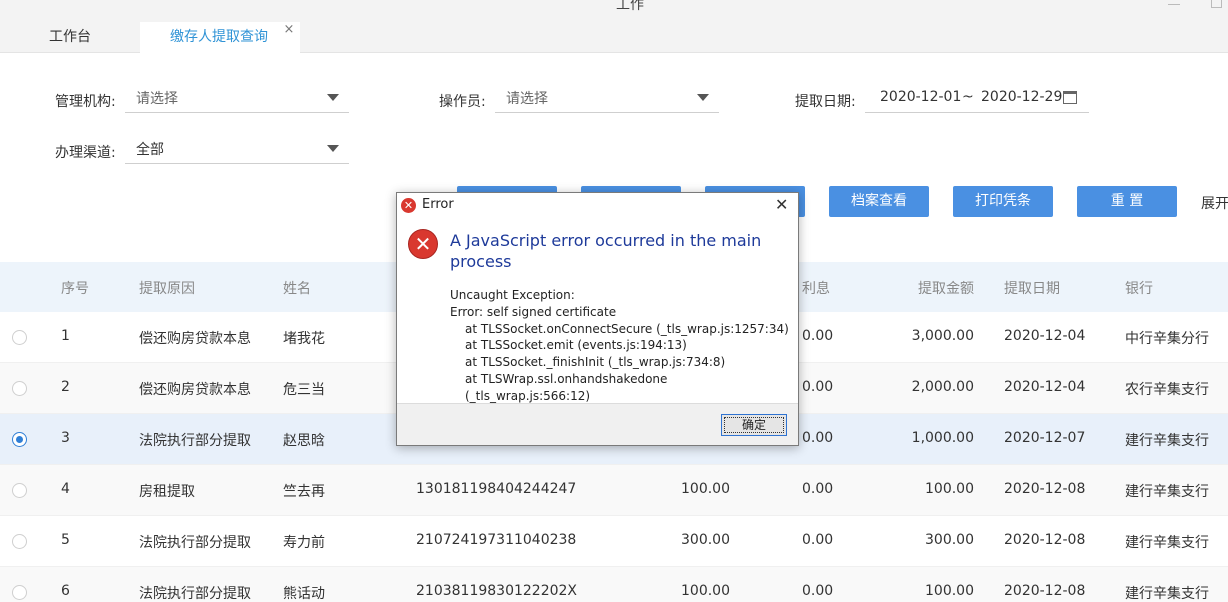 This screenshot has height=602, width=1228. Describe the element at coordinates (1216, 4) in the screenshot. I see `restore-icon` at that location.